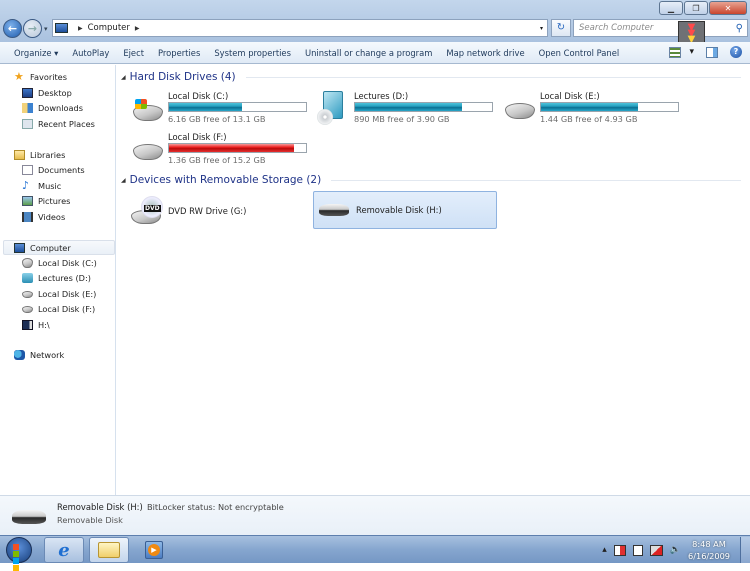 The height and width of the screenshot is (571, 750). I want to click on sidebar-item-local-disk-f: Local Disk (F:), so click(58, 309).